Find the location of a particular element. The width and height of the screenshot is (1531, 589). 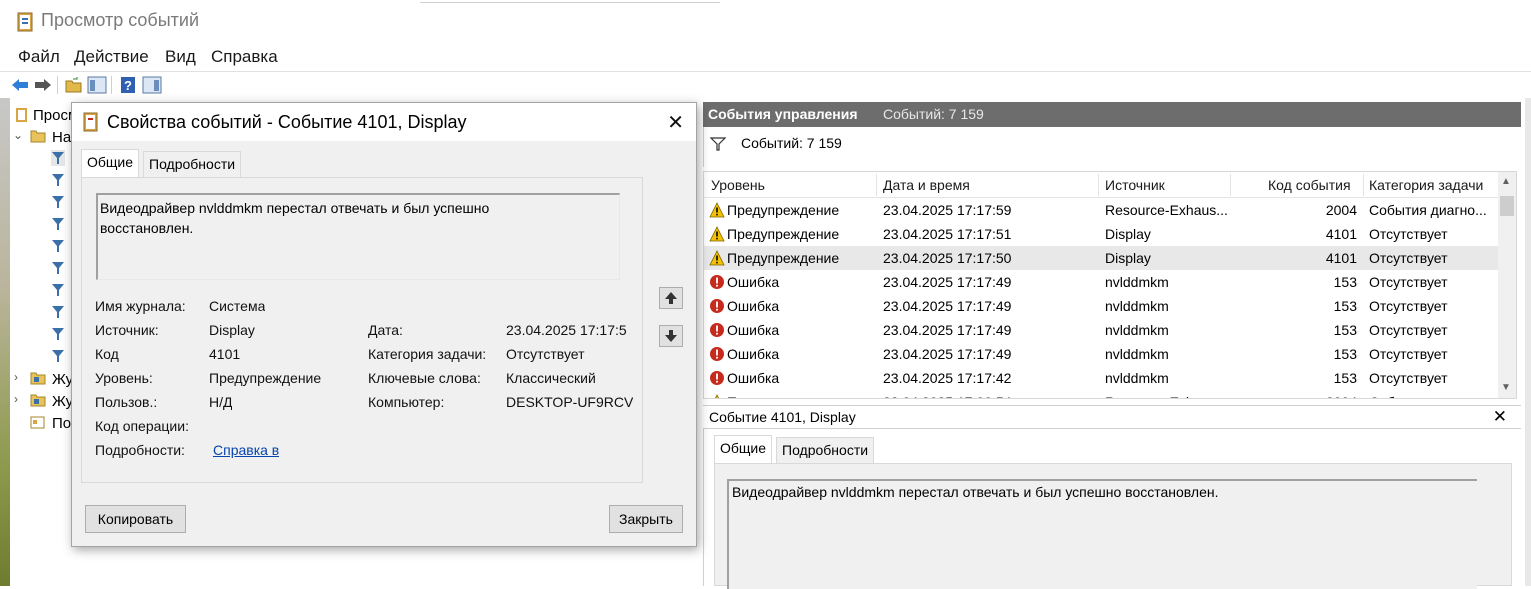

scroll-down-icon: ▼ is located at coordinates (1506, 387).